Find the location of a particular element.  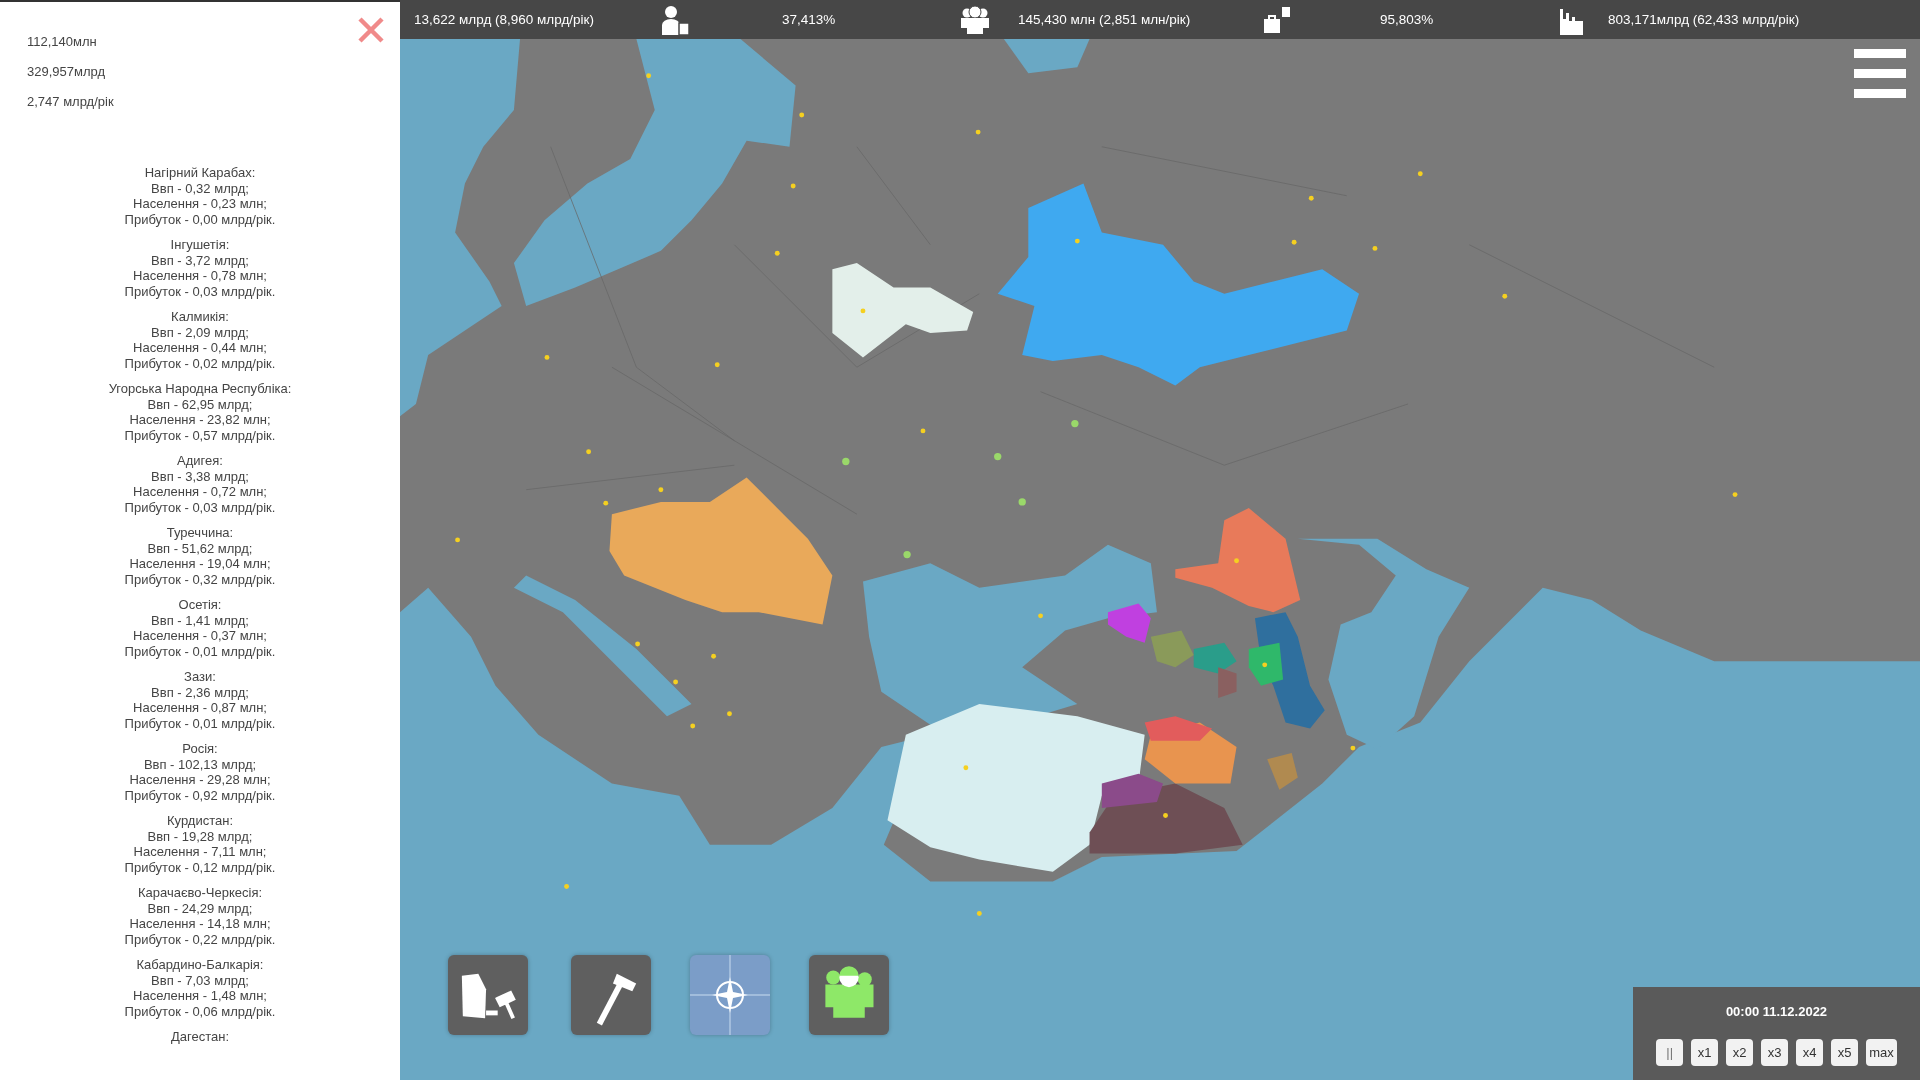

region-stat: Ввп - 2,36 млрд; is located at coordinates (200, 692).